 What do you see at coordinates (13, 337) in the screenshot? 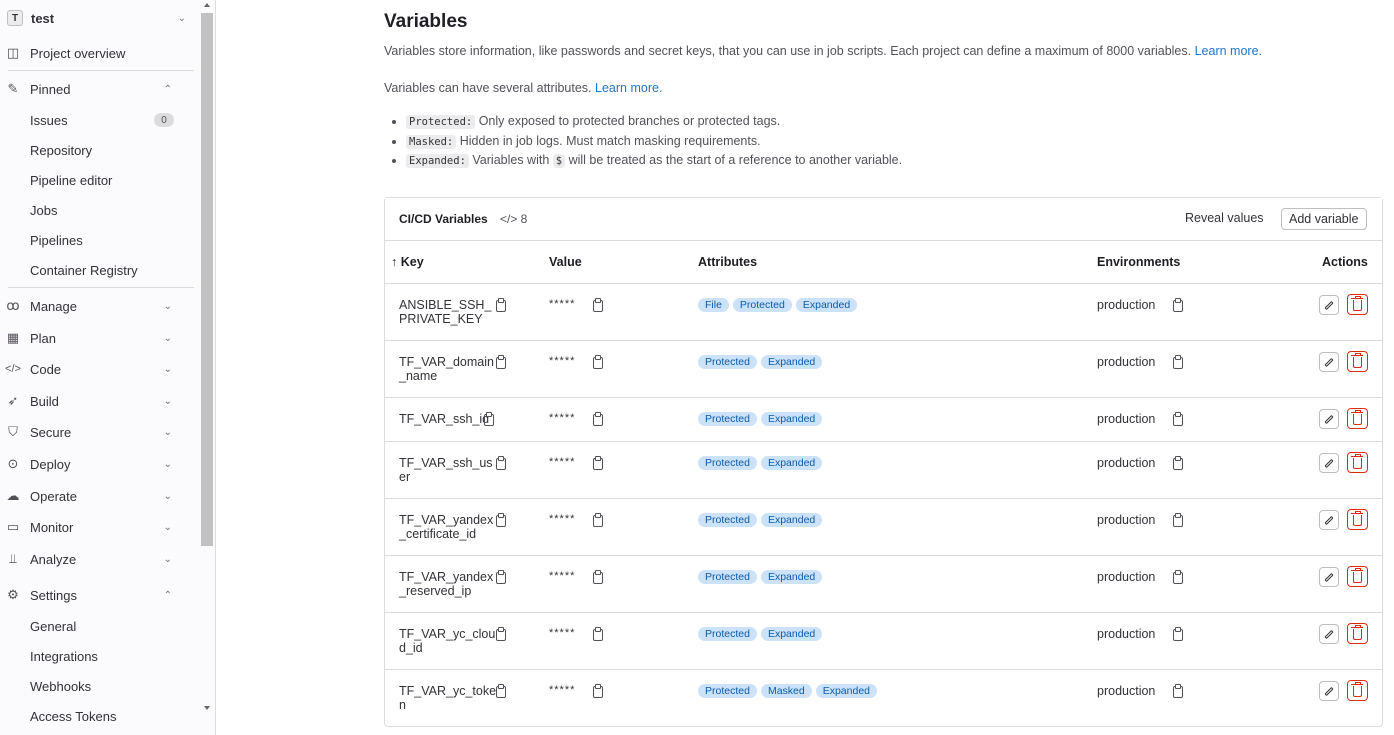
I see `planning-icon: ▦` at bounding box center [13, 337].